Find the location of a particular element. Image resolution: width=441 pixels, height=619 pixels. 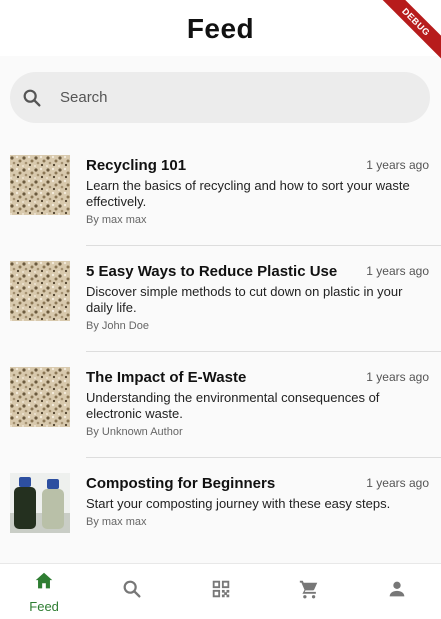

cart-icon is located at coordinates (309, 591).